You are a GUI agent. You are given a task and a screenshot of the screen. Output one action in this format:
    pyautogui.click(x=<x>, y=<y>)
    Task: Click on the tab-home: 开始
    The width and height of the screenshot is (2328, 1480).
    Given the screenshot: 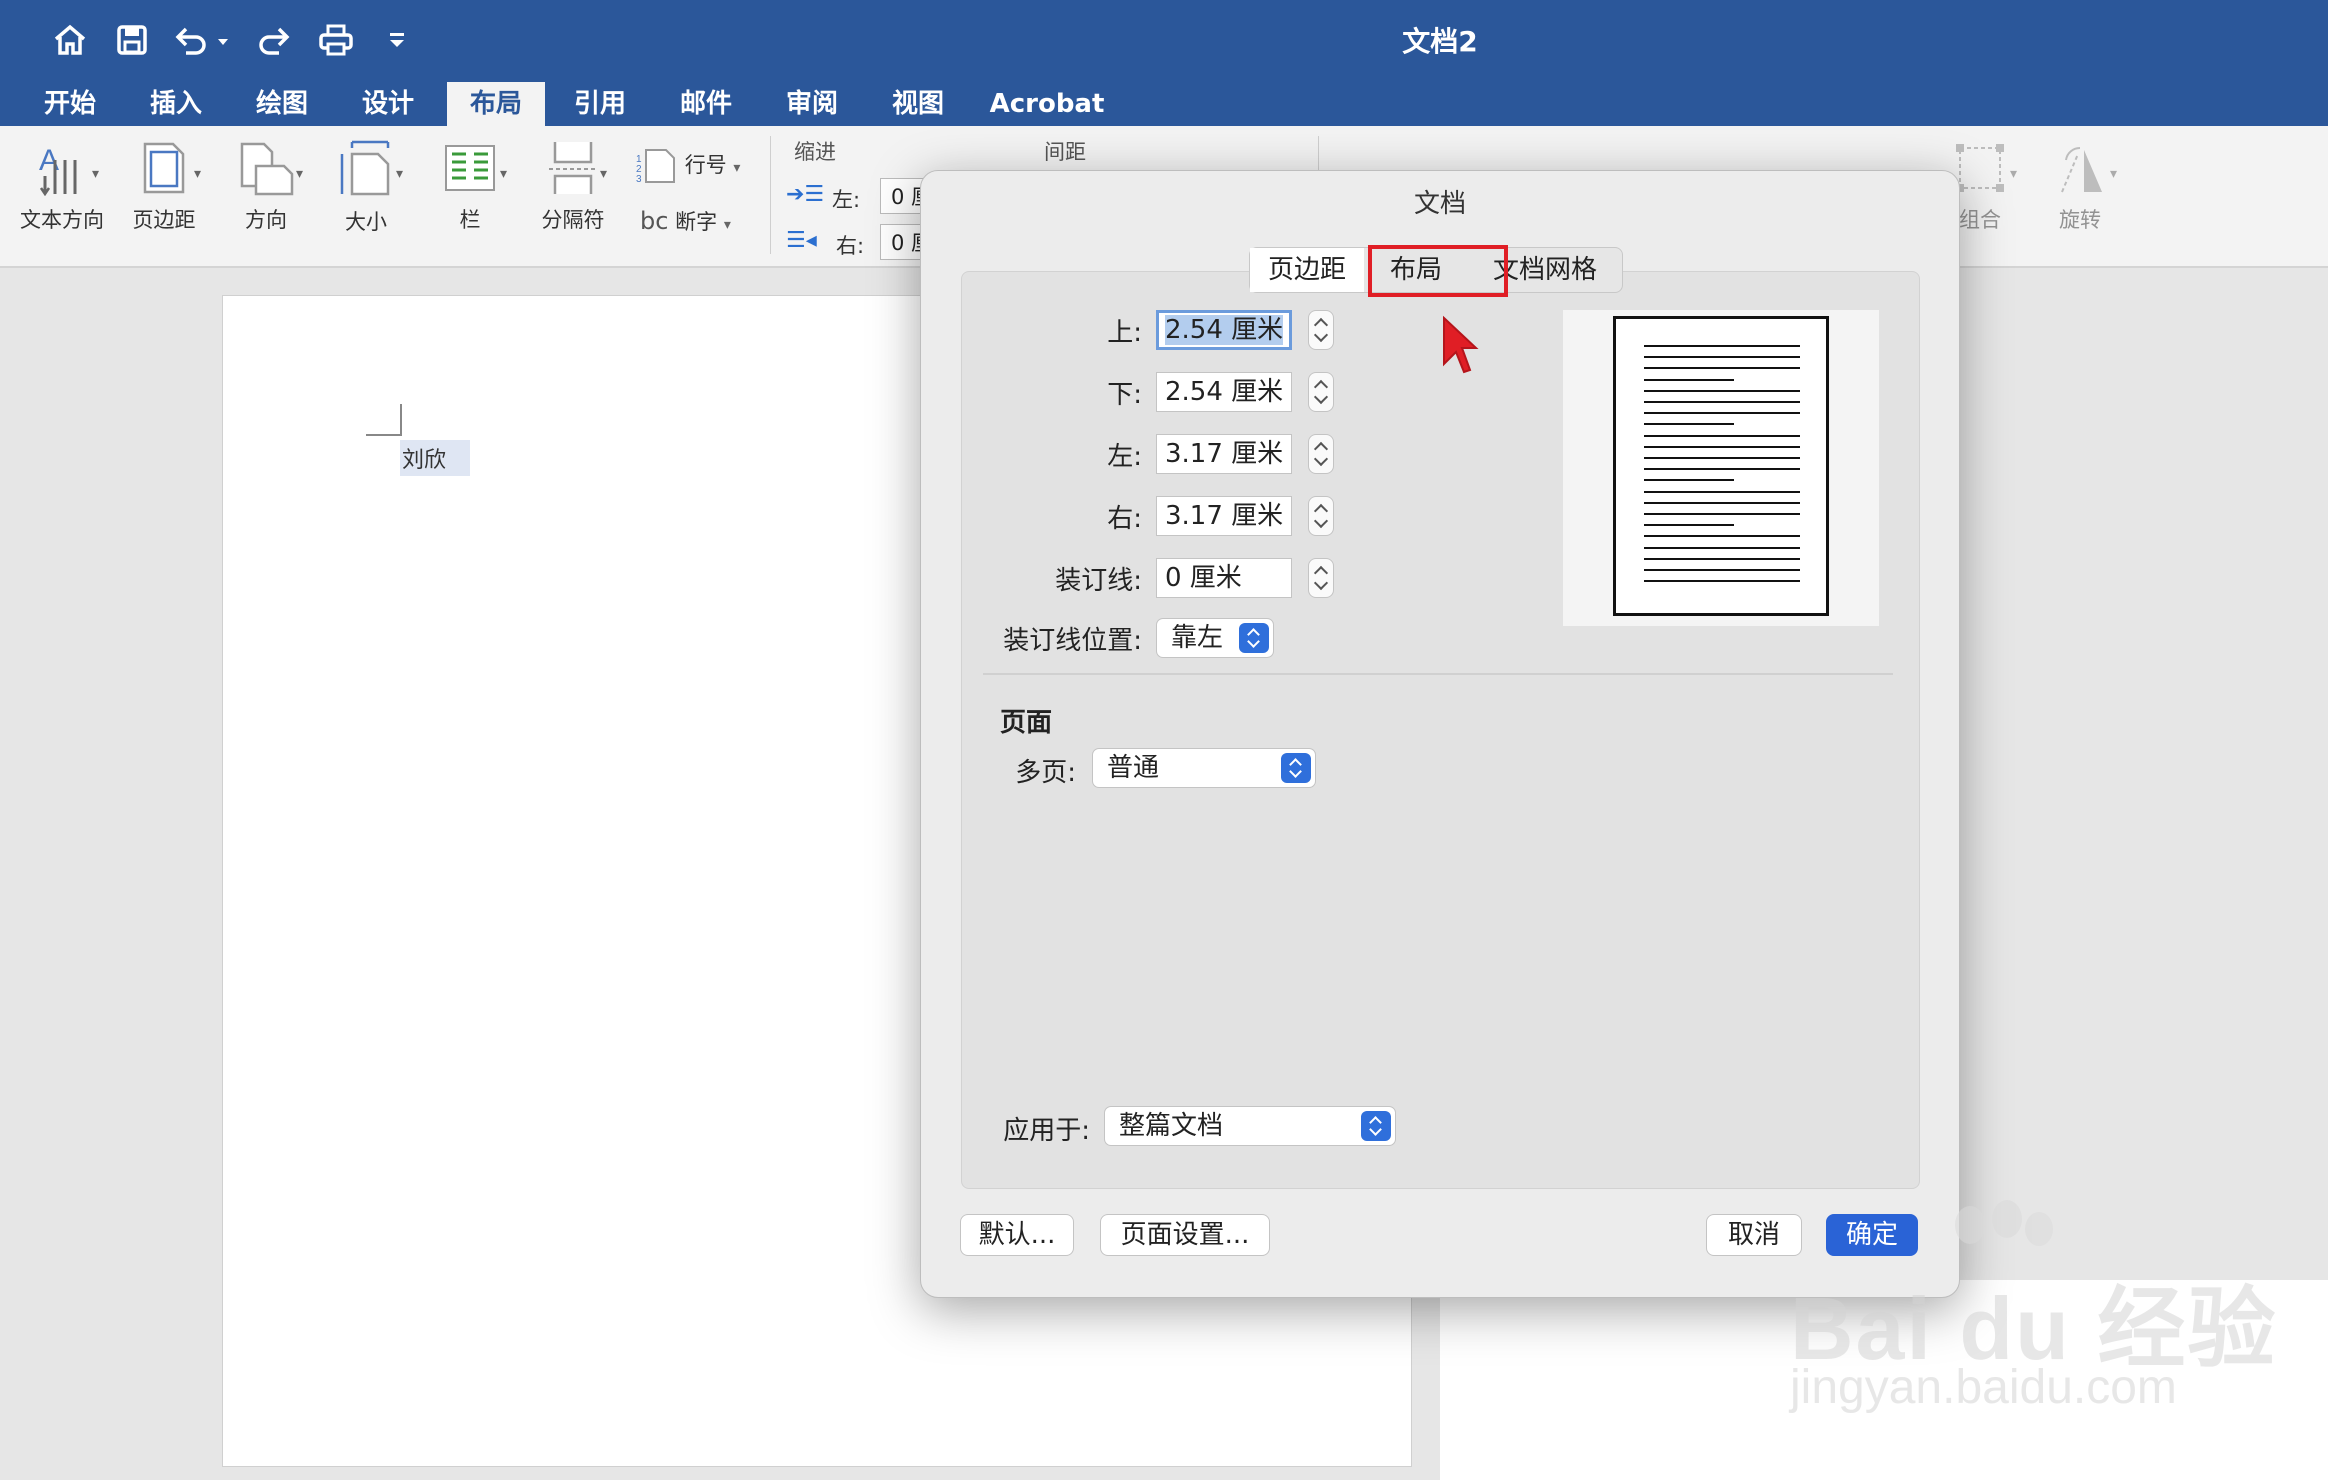 What is the action you would take?
    pyautogui.click(x=70, y=104)
    